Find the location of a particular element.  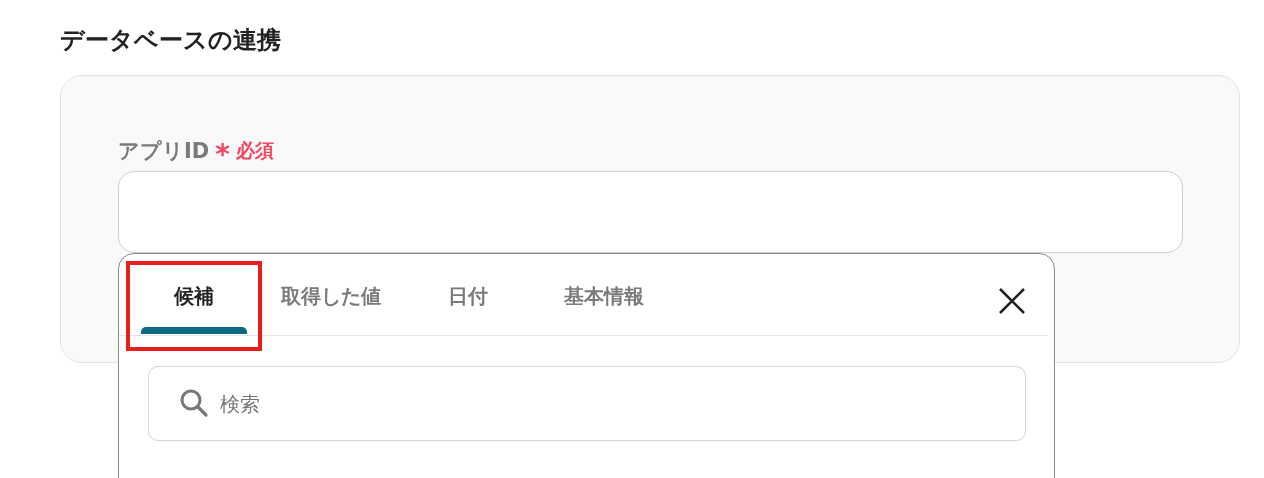

tab: 候補 is located at coordinates (194, 306).